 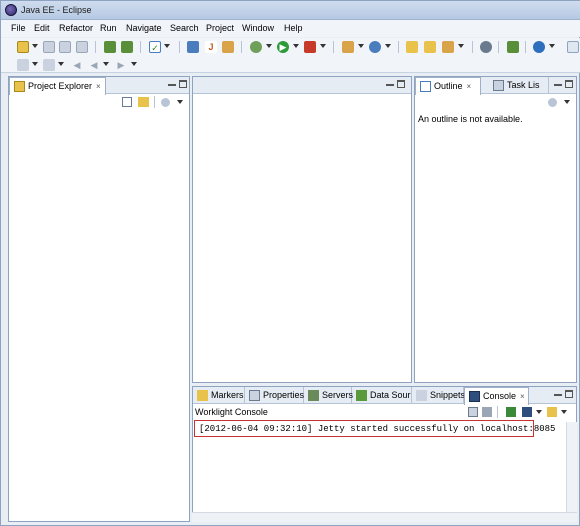 What do you see at coordinates (448, 86) in the screenshot?
I see `tab-outline: Outline ×` at bounding box center [448, 86].